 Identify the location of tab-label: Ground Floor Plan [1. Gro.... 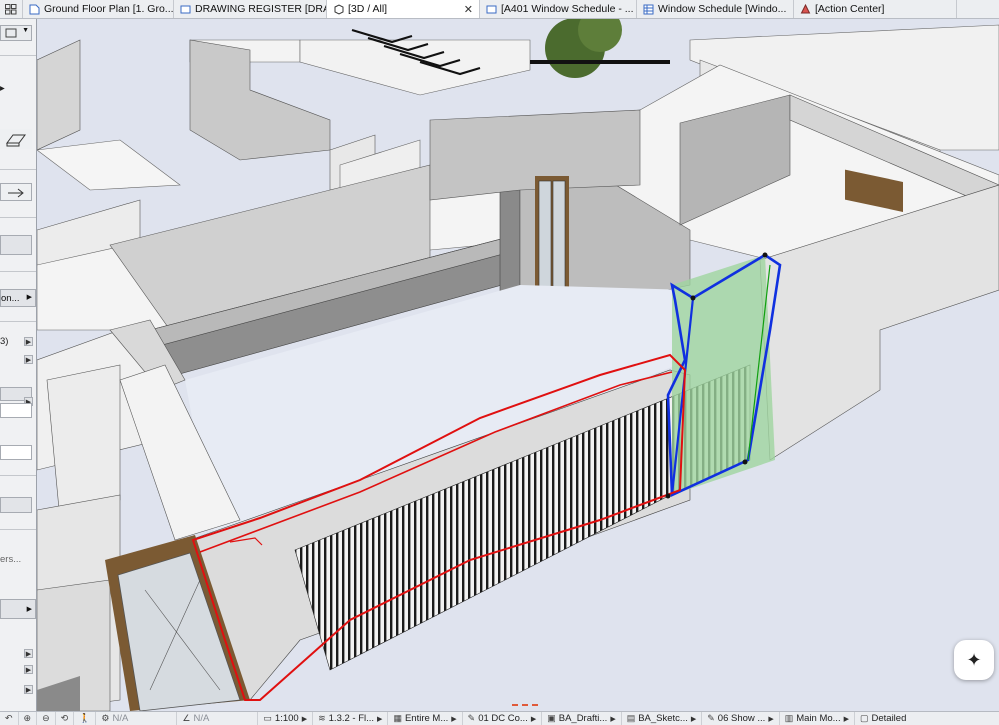
(109, 9).